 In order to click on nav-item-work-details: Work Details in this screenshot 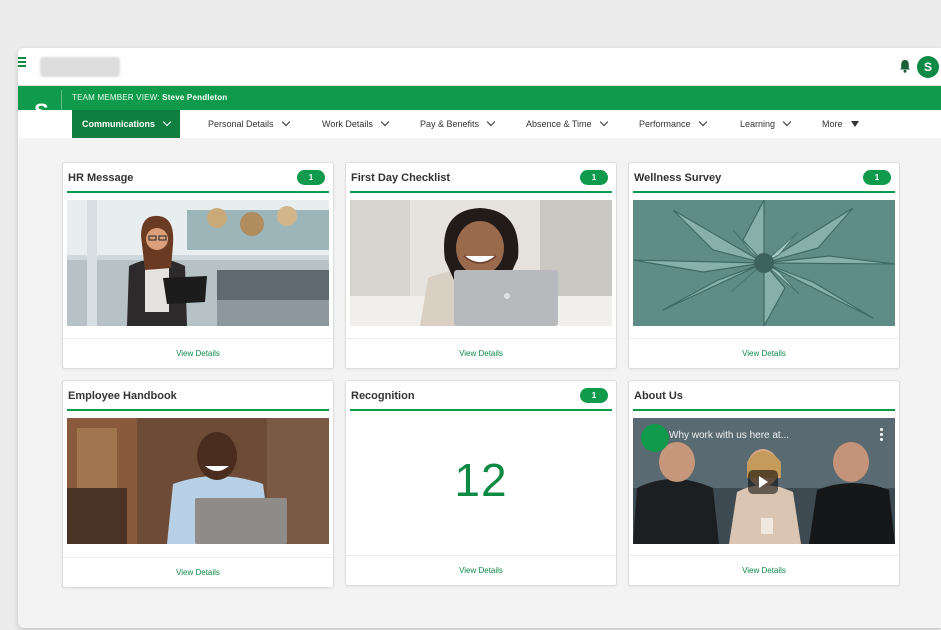, I will do `click(356, 124)`.